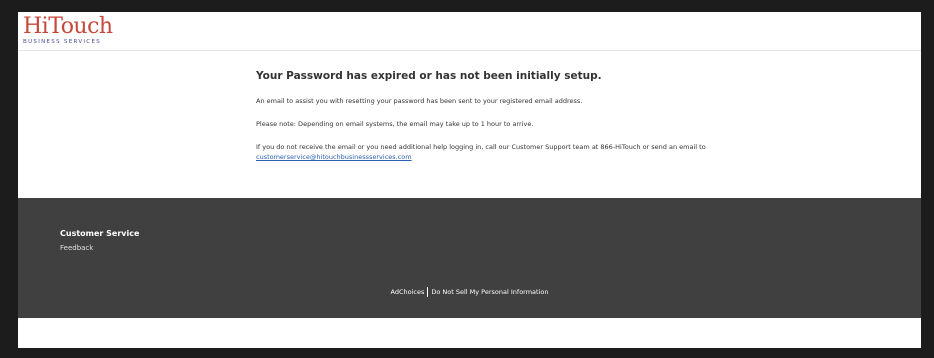  Describe the element at coordinates (428, 292) in the screenshot. I see `link-divider` at that location.